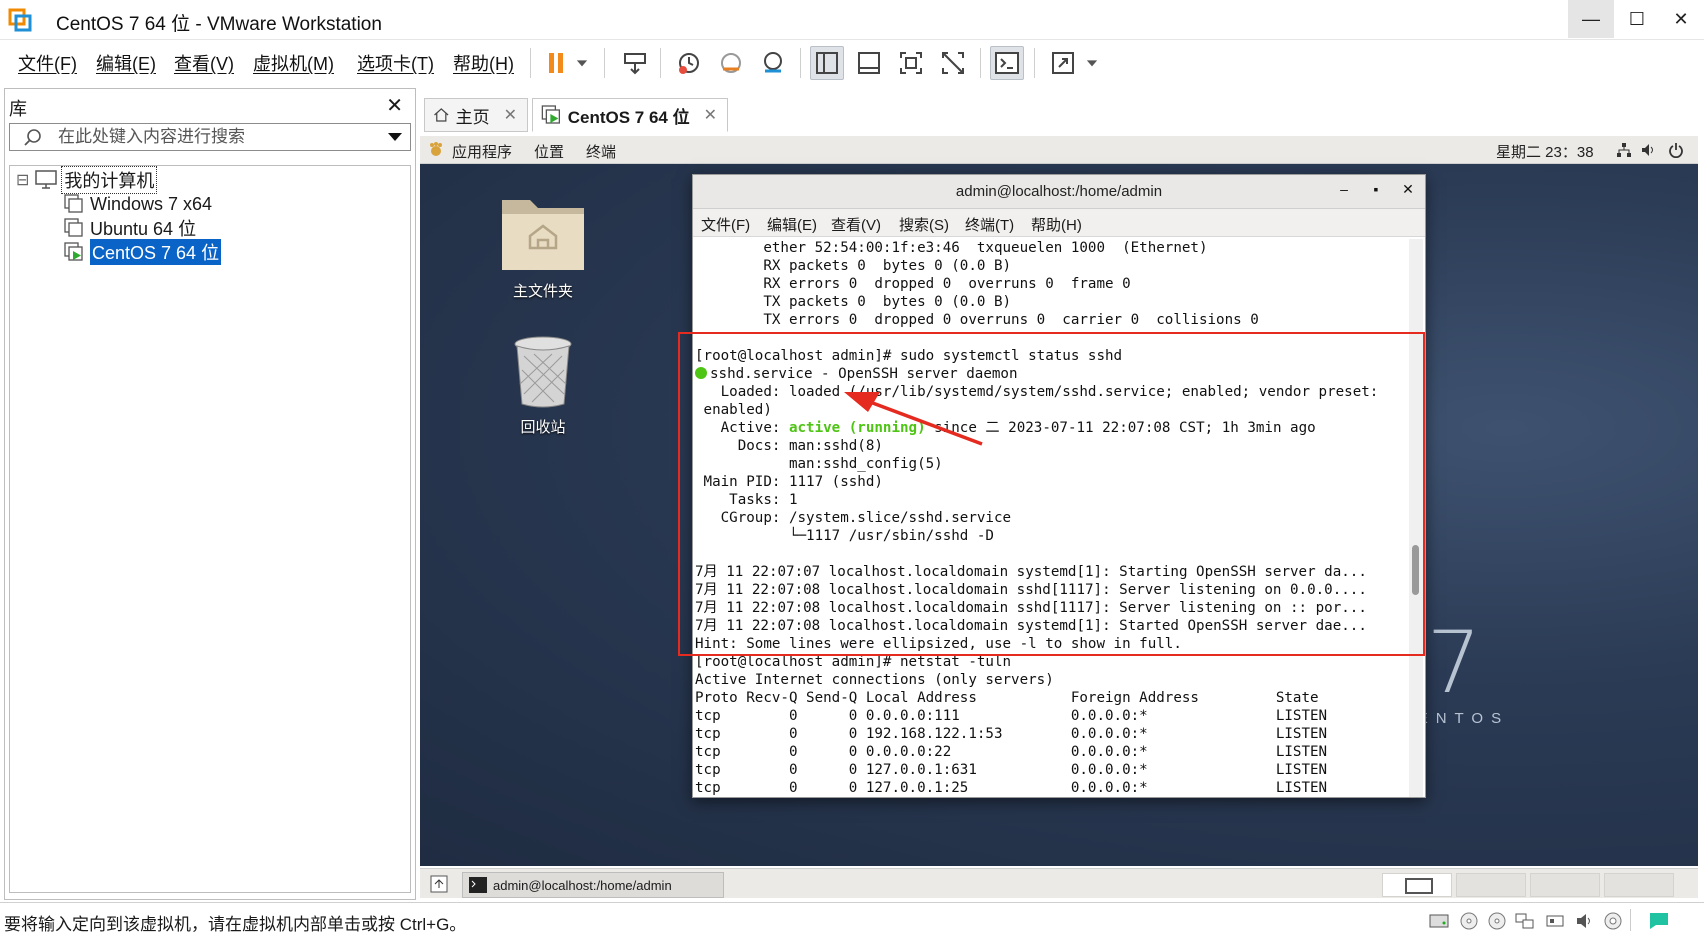  What do you see at coordinates (913, 419) in the screenshot?
I see `annotation-arrow-icon` at bounding box center [913, 419].